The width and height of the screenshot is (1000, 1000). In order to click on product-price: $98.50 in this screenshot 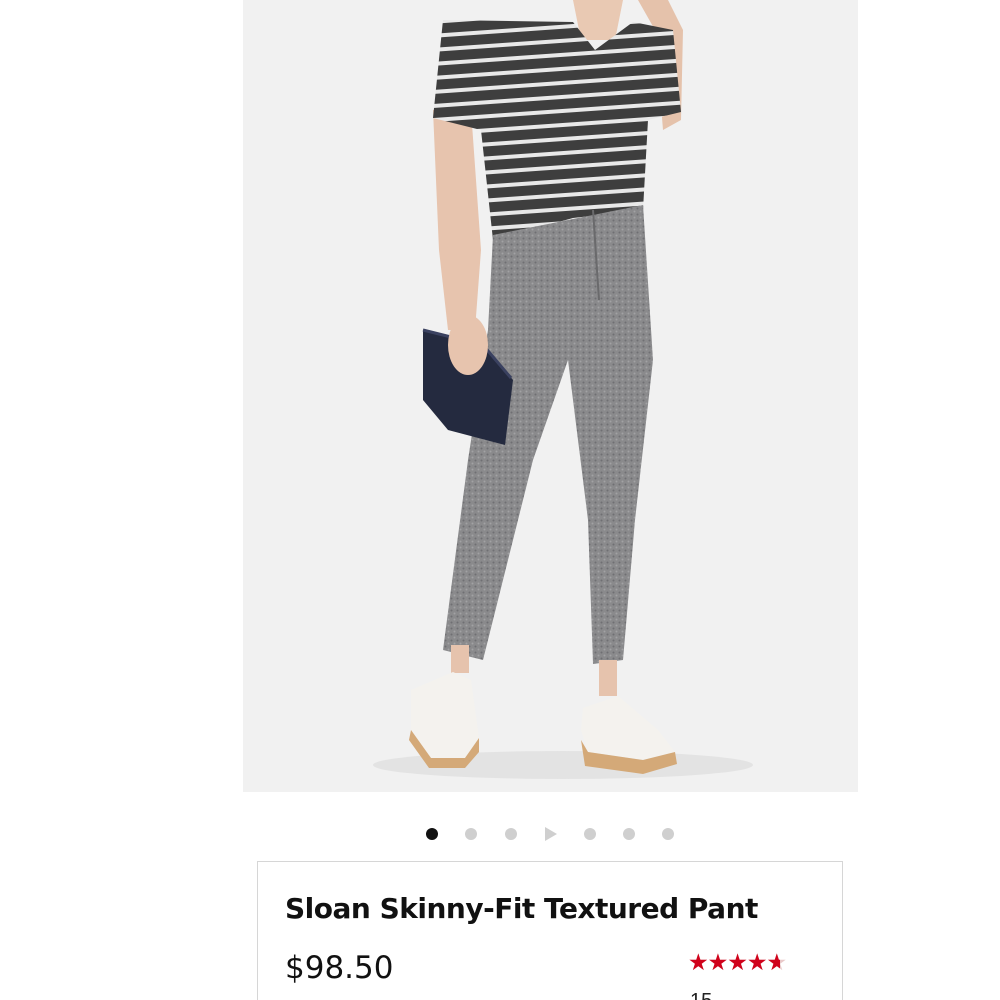, I will do `click(339, 968)`.